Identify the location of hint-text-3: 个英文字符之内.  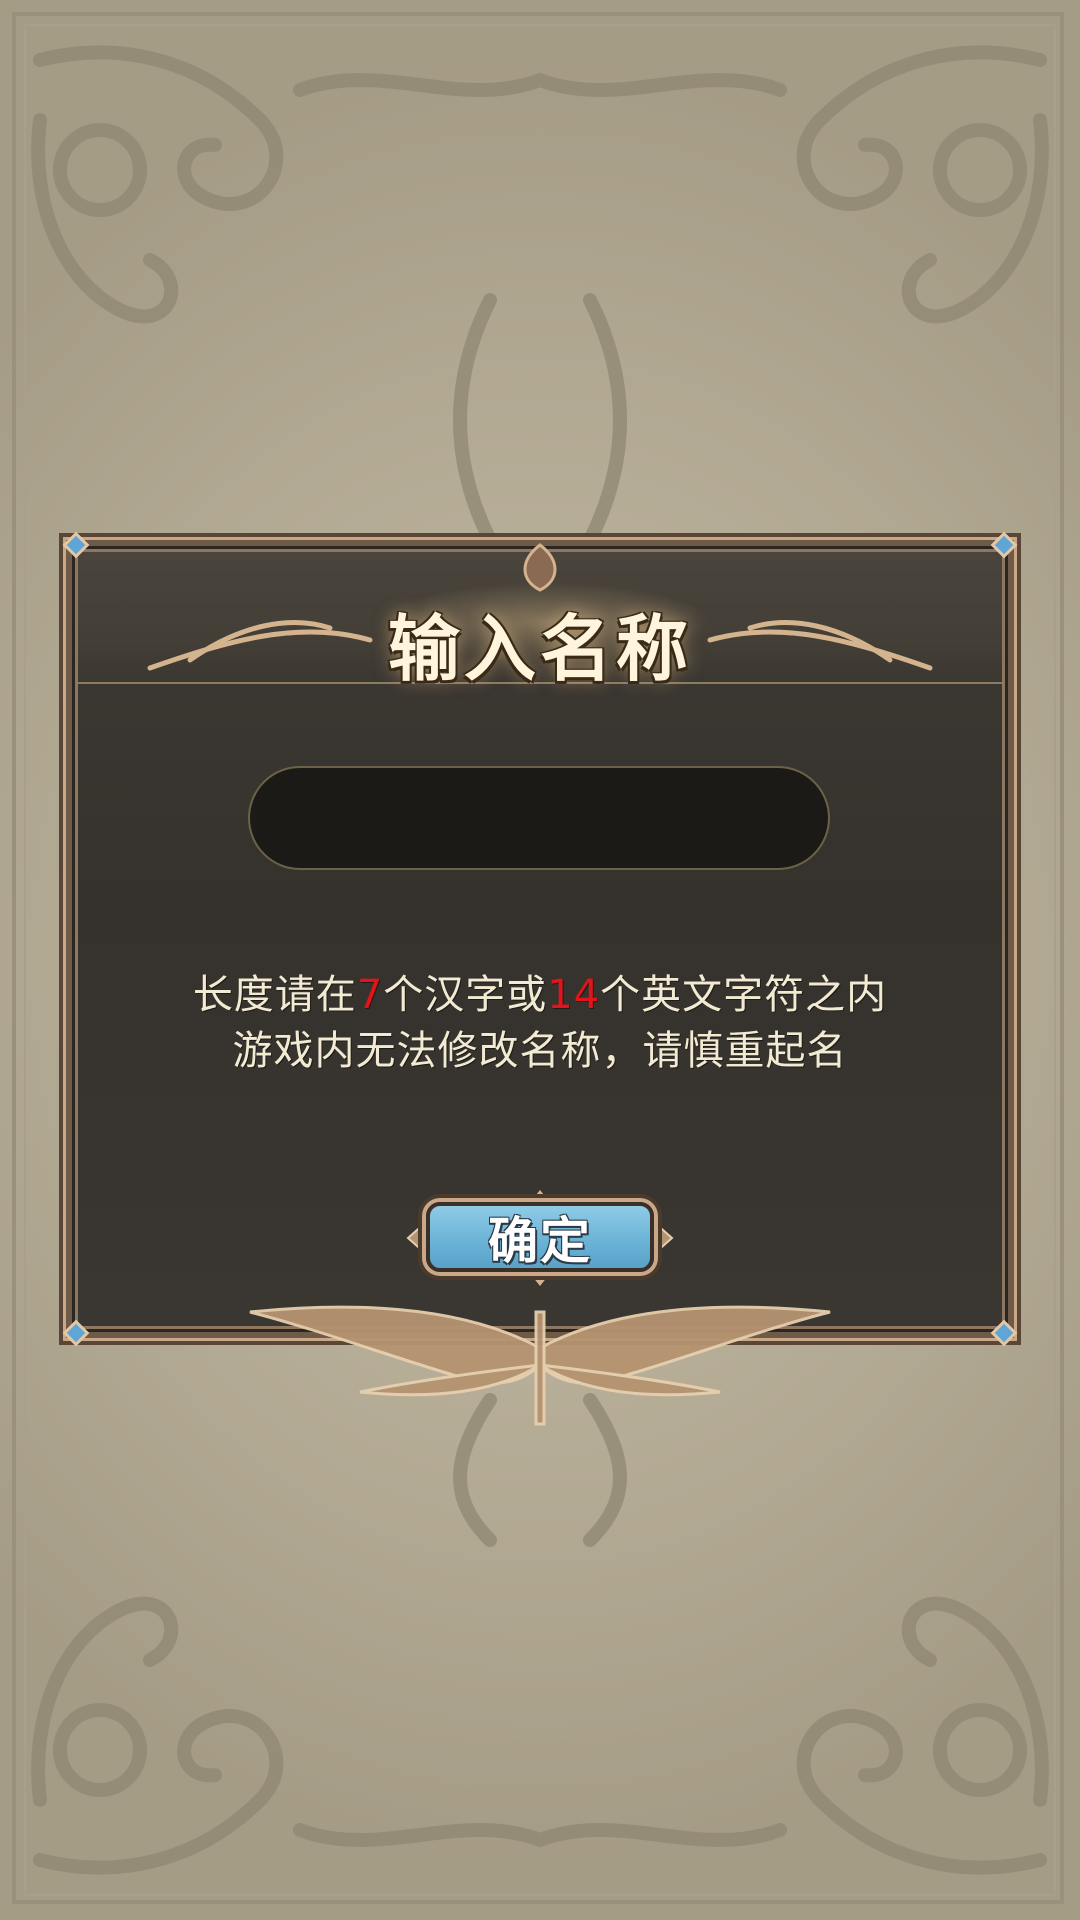
(744, 995).